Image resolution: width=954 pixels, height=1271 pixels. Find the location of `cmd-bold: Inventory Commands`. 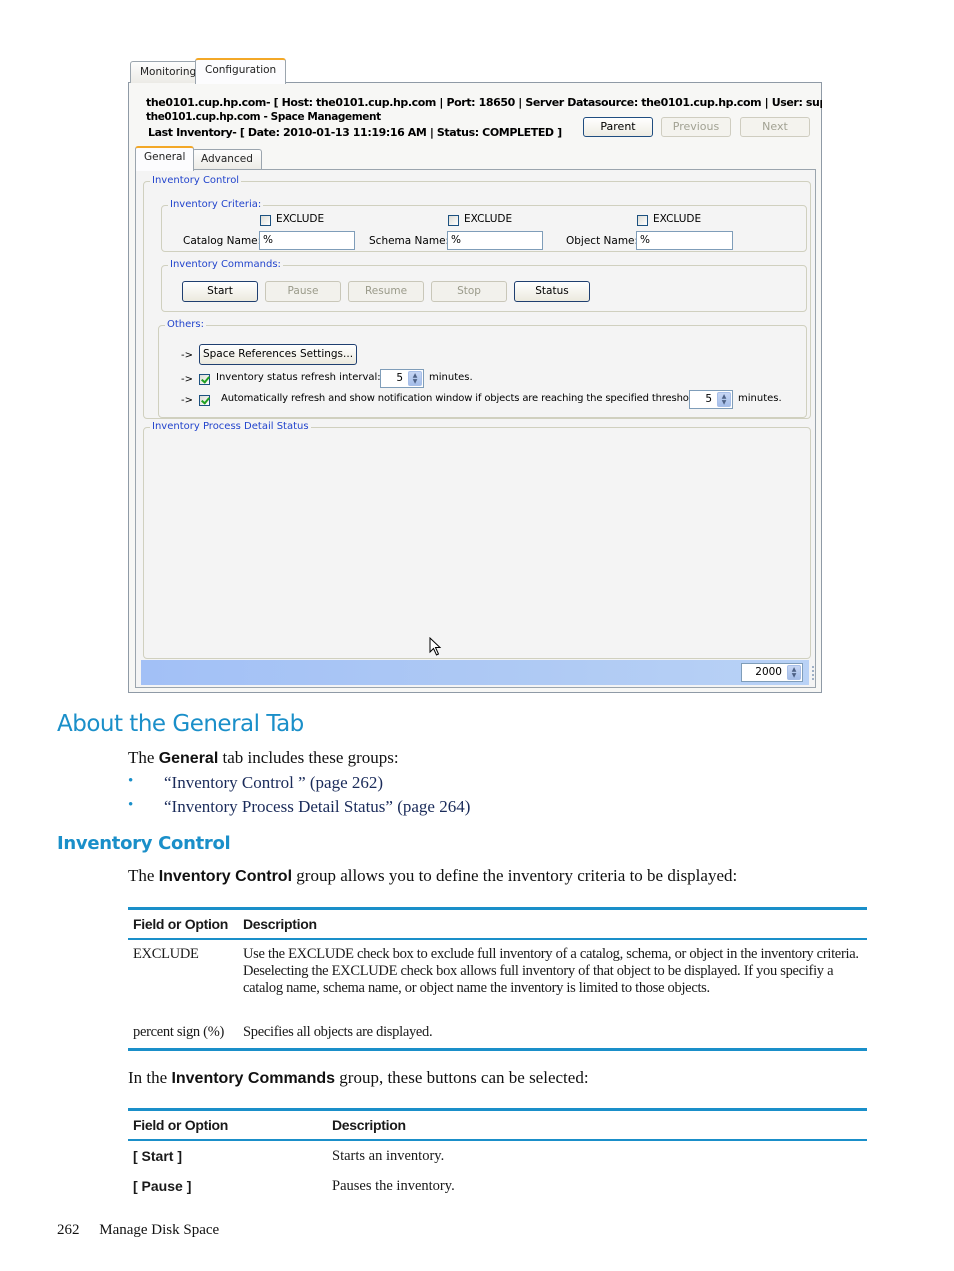

cmd-bold: Inventory Commands is located at coordinates (253, 1078).